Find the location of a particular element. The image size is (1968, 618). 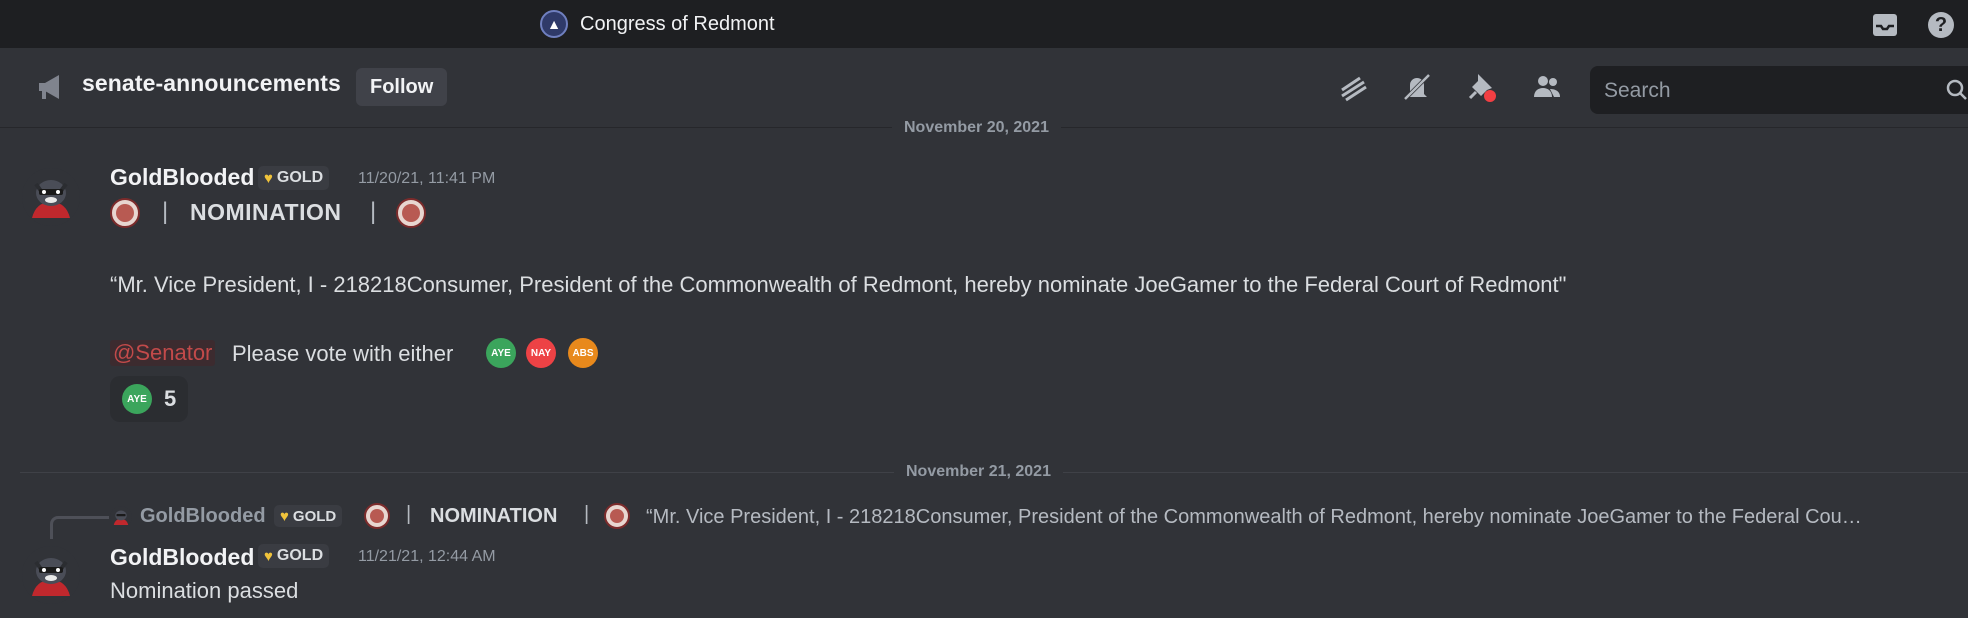

reaction-aye: AYE 5 is located at coordinates (149, 399).